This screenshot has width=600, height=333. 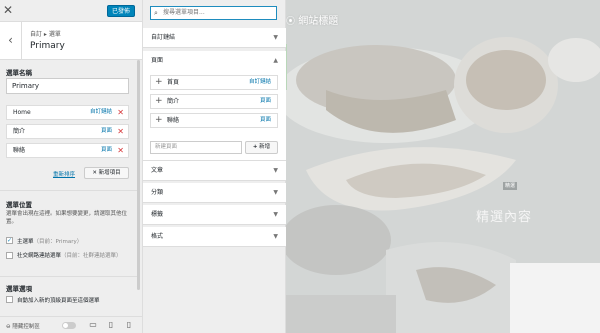 I want to click on back-chevron-icon: ‹, so click(x=11, y=41).